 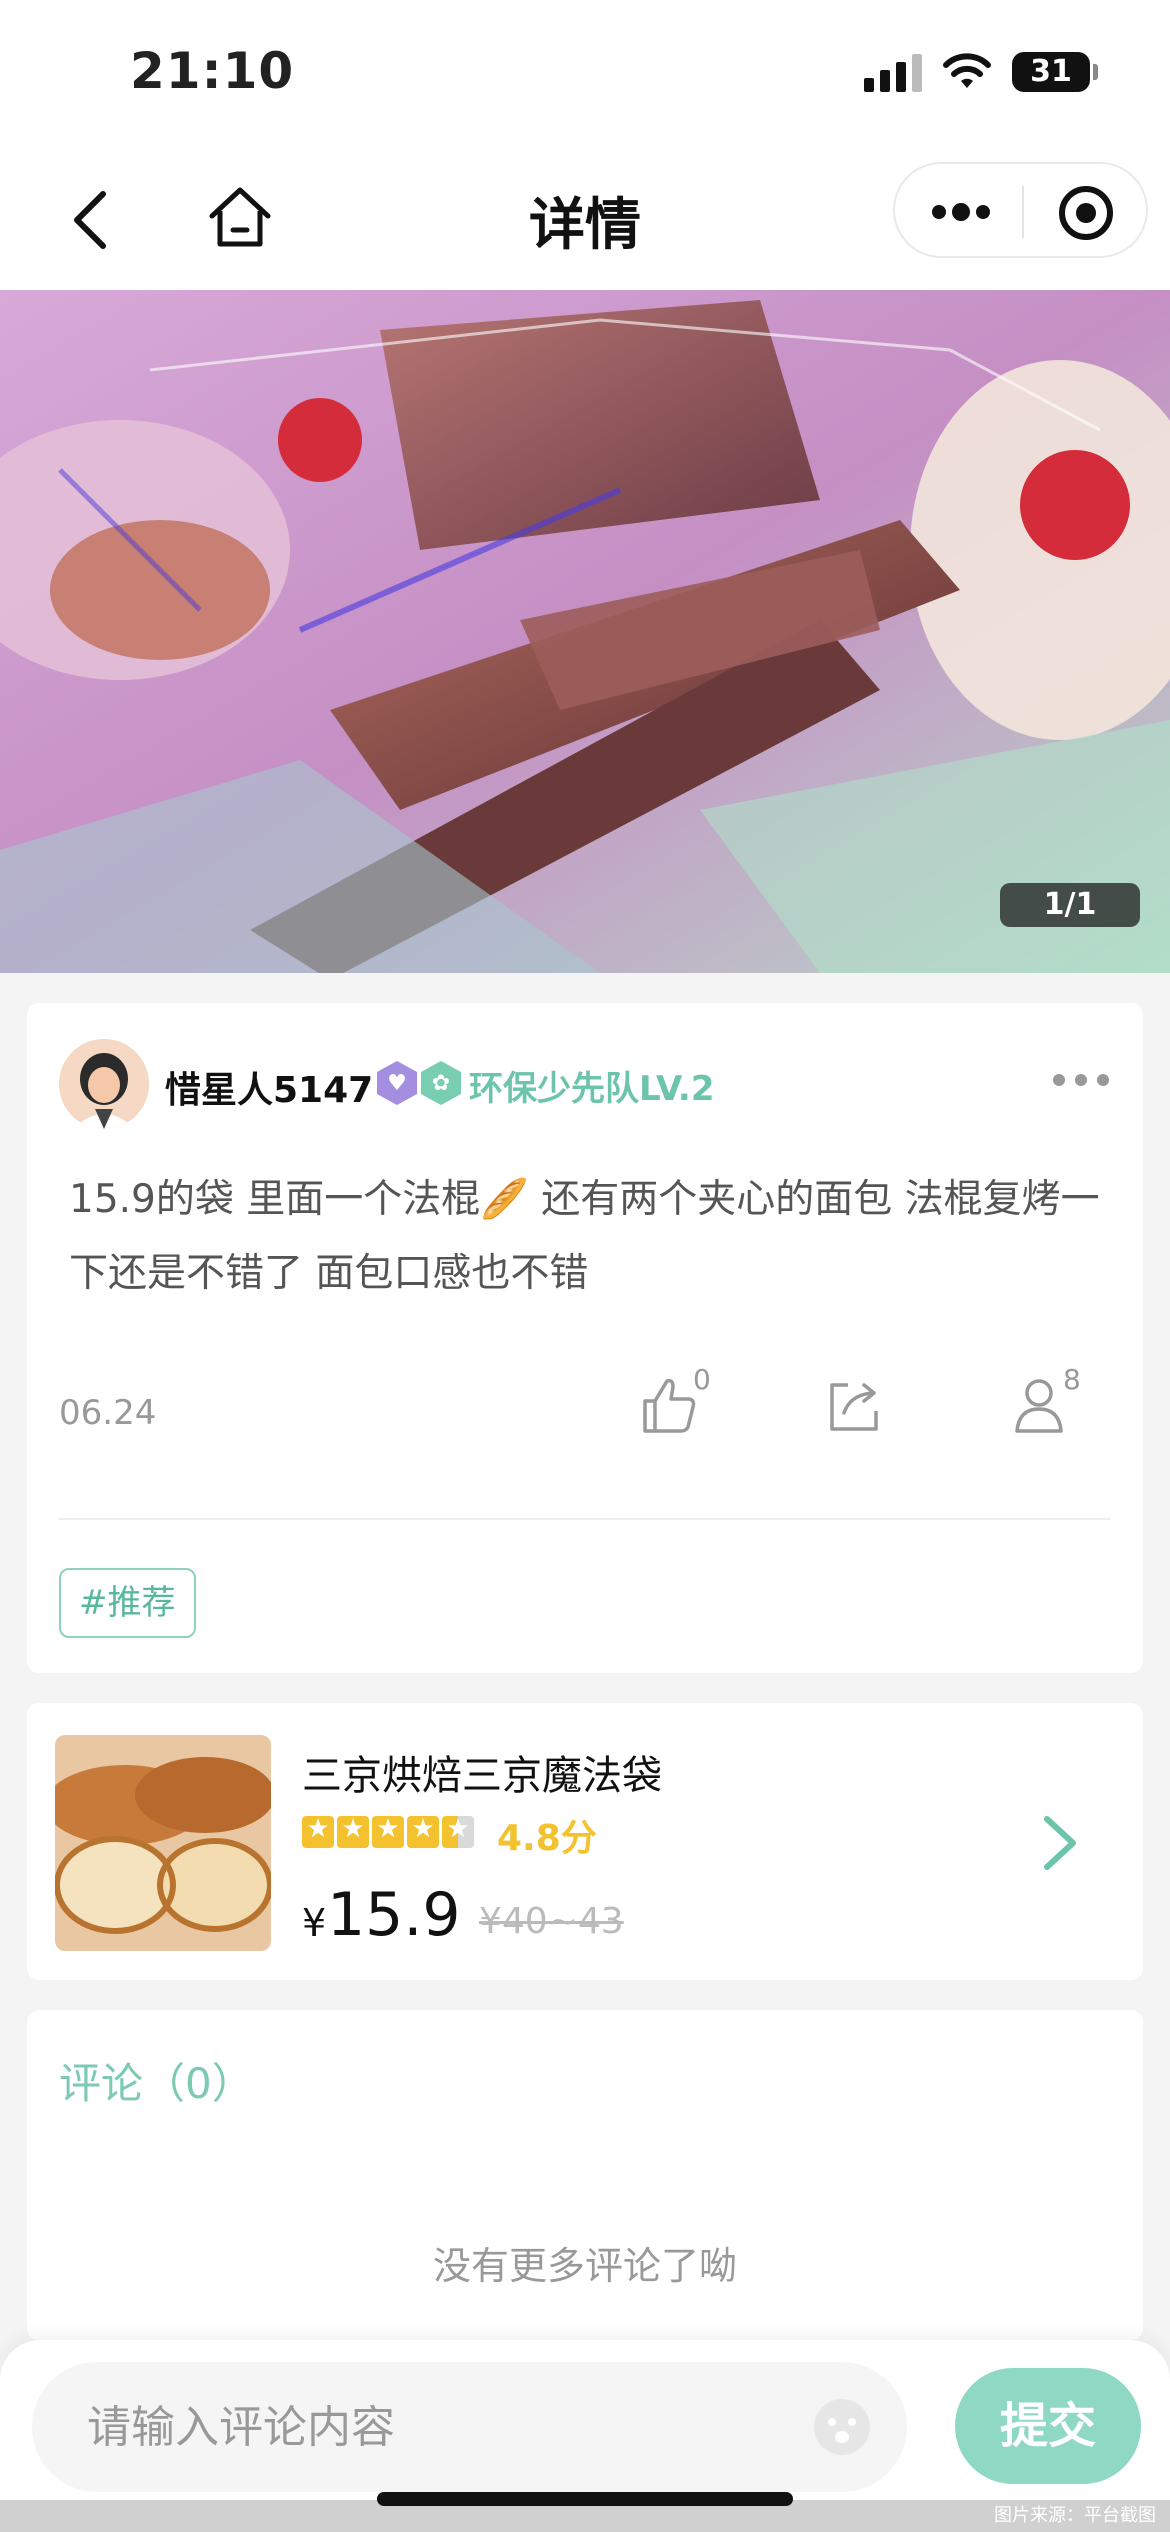 What do you see at coordinates (842, 2427) in the screenshot?
I see `emoji-icon` at bounding box center [842, 2427].